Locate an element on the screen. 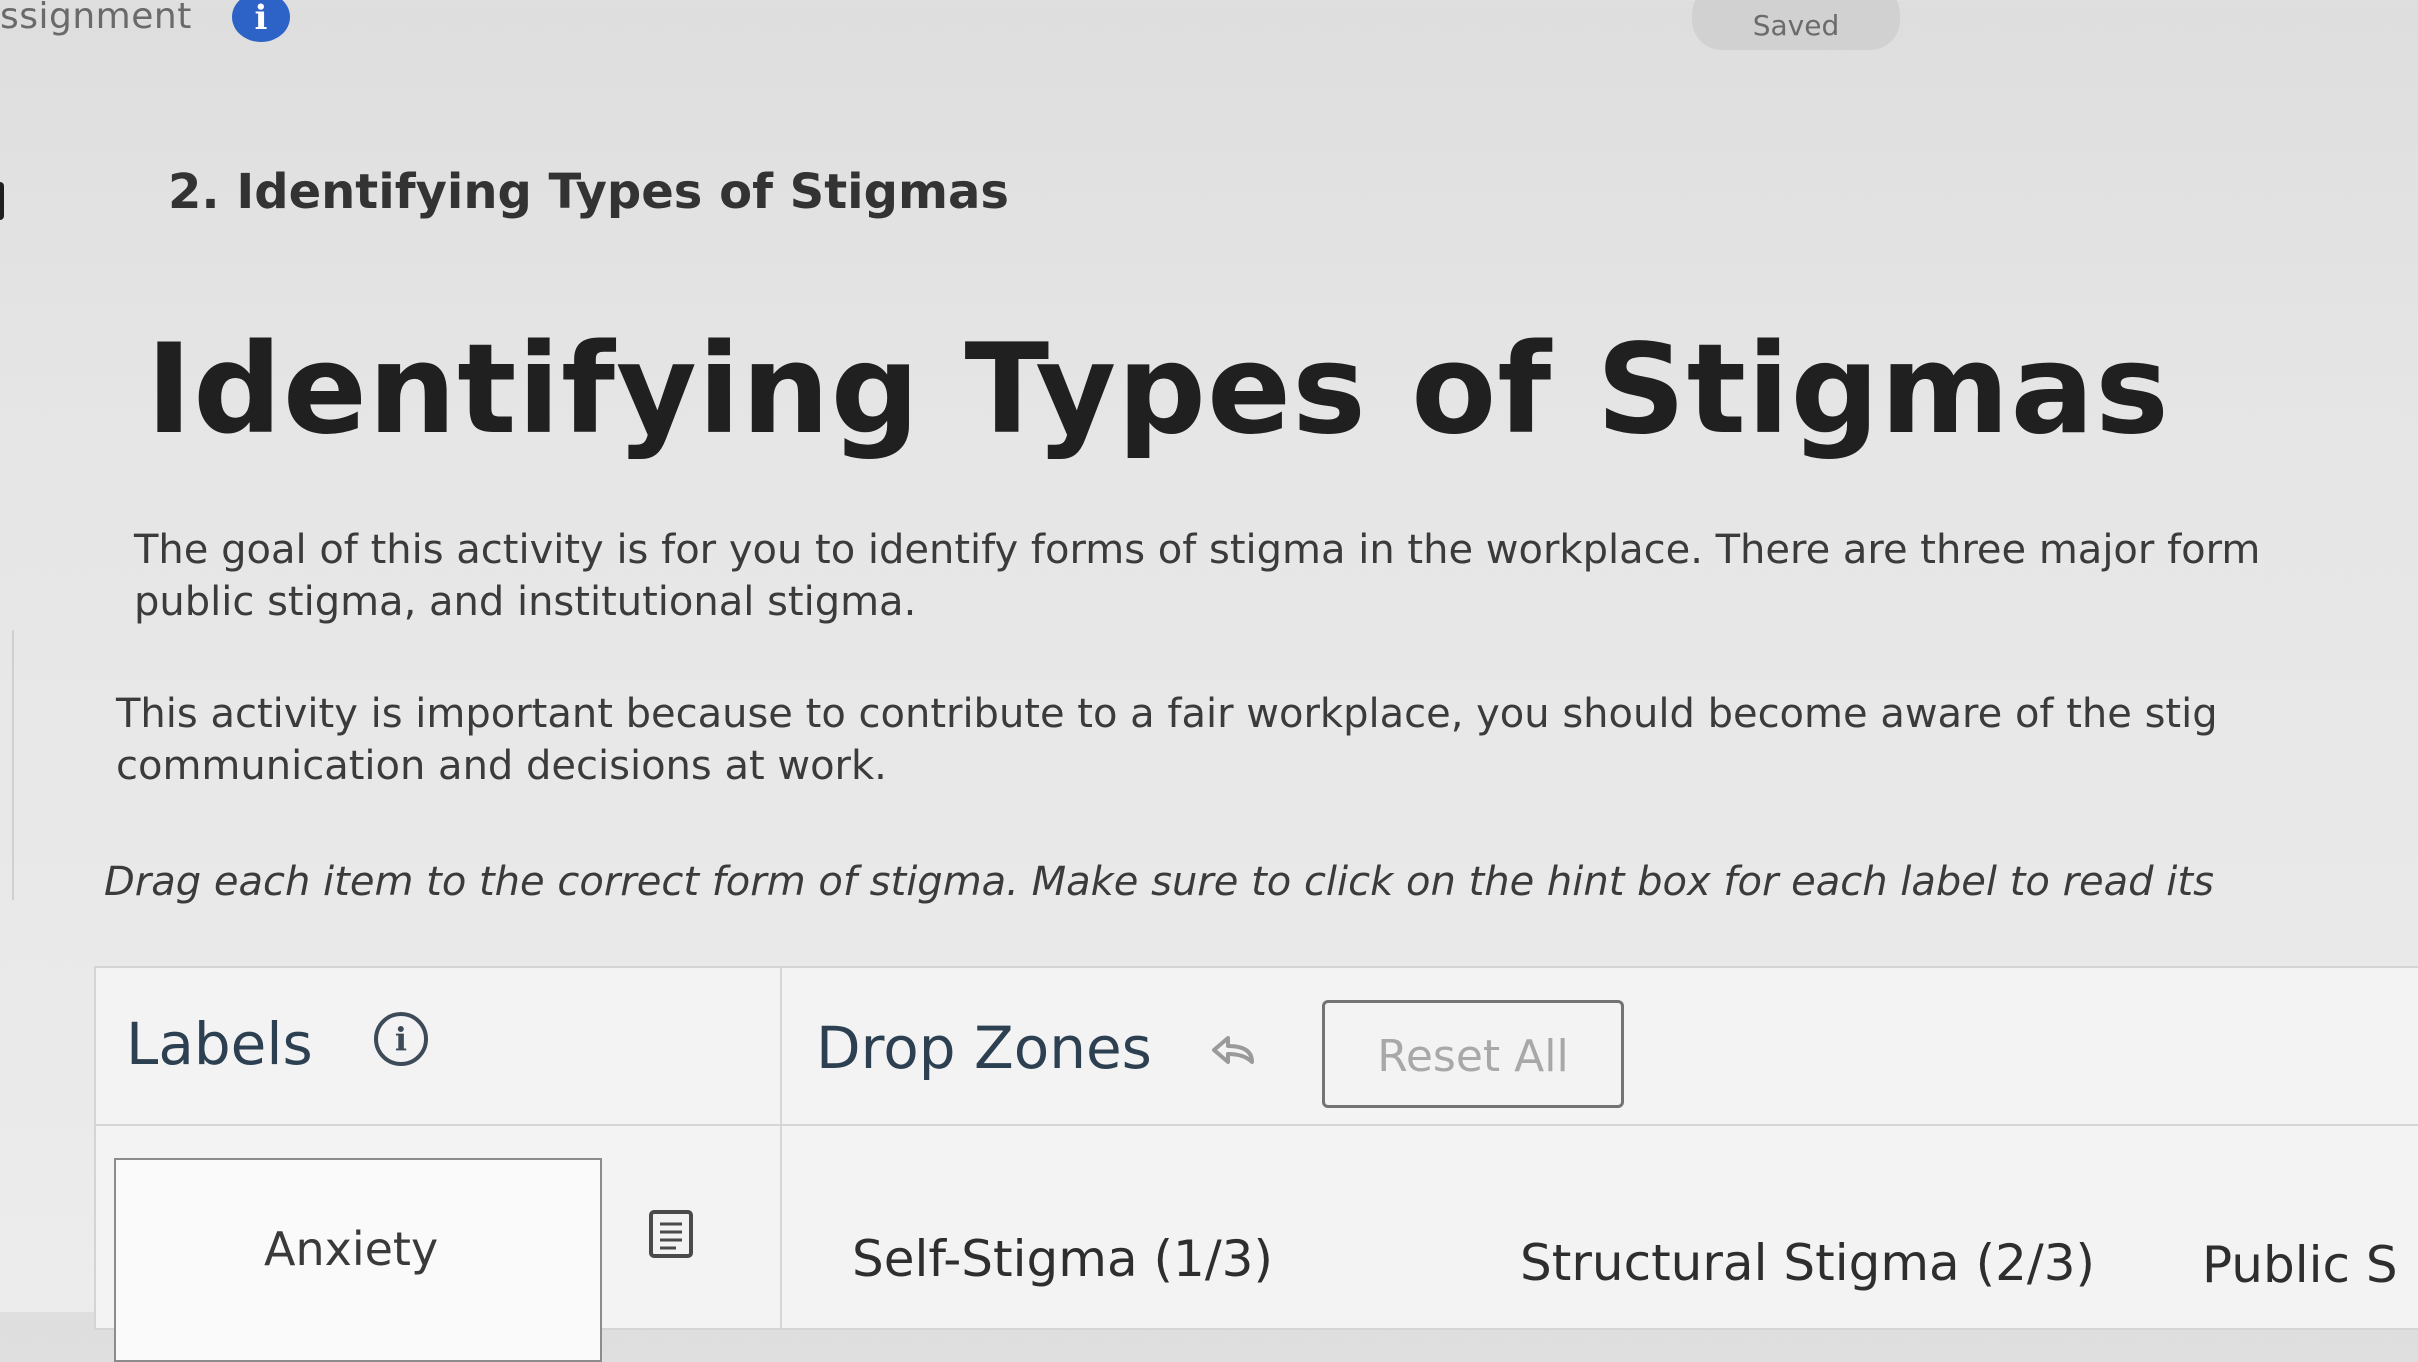 The height and width of the screenshot is (1362, 2418). drop-zones-heading: Drop Zones is located at coordinates (984, 1048).